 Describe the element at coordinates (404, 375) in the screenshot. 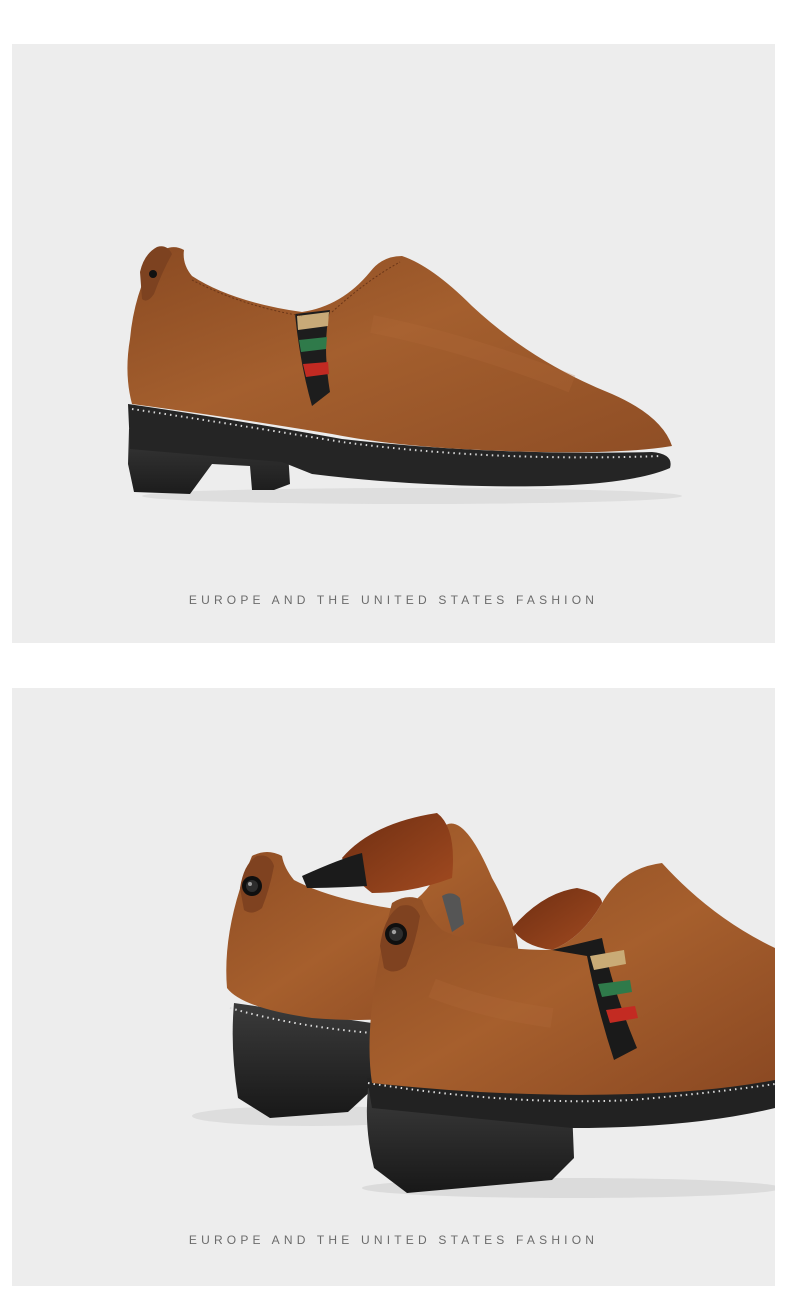

I see `shoe-side-view-image` at that location.